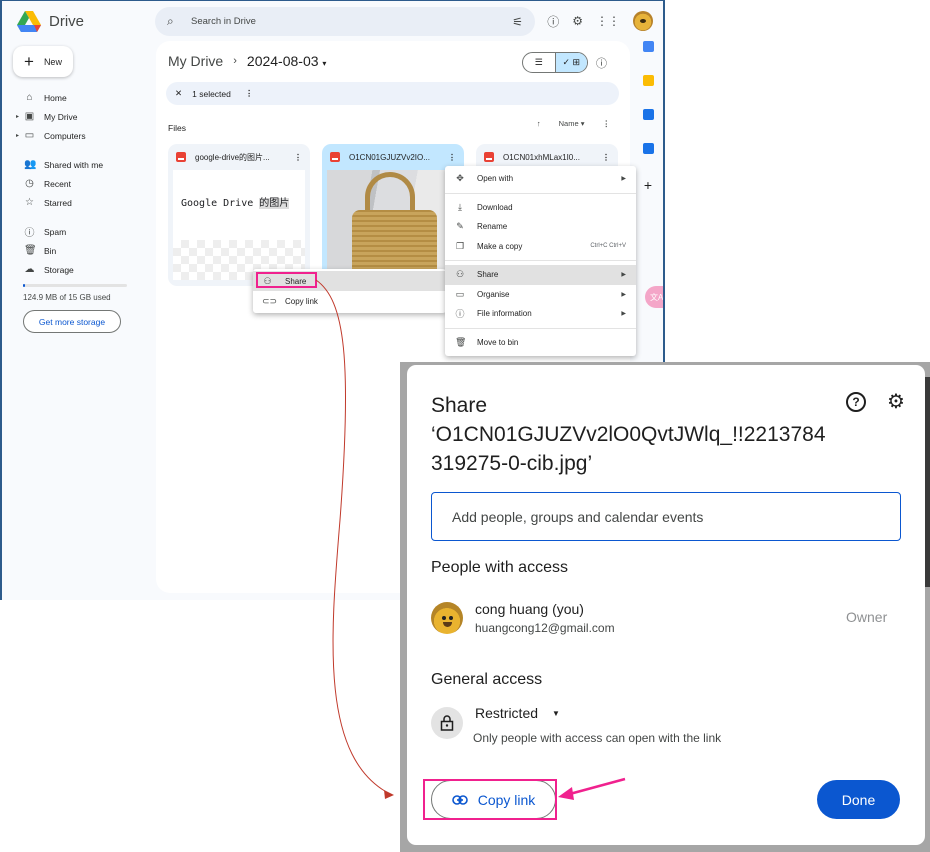  What do you see at coordinates (29, 21) in the screenshot?
I see `drive-logo-icon` at bounding box center [29, 21].